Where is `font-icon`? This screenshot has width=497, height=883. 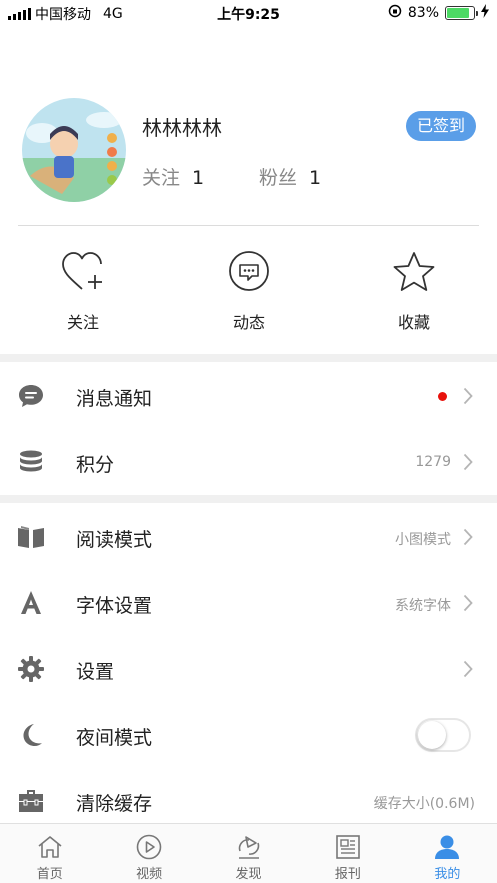 font-icon is located at coordinates (31, 603).